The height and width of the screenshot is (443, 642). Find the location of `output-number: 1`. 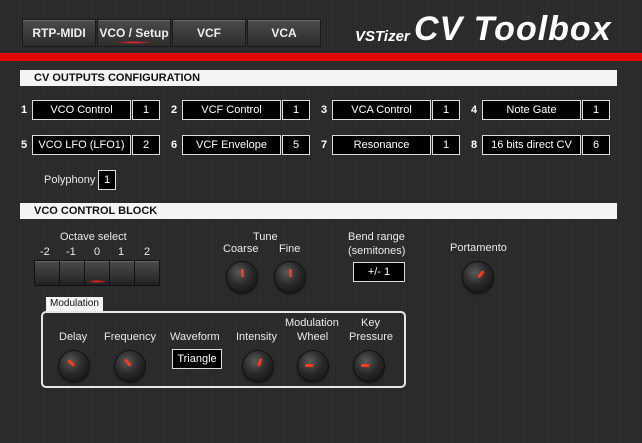

output-number: 1 is located at coordinates (24, 110).